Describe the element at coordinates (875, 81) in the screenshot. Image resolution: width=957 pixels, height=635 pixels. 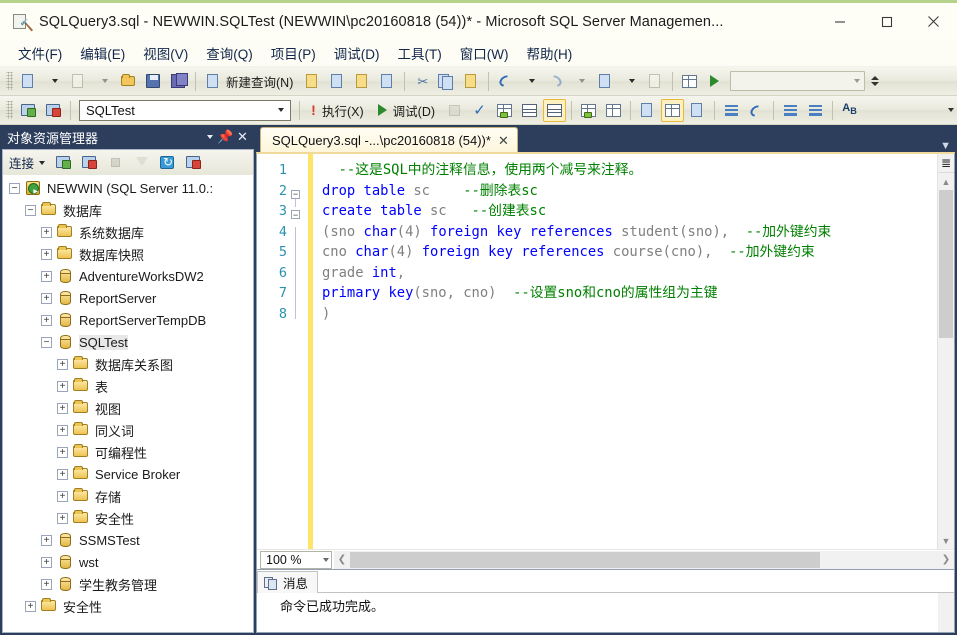
I see `toolbar-spinner` at that location.